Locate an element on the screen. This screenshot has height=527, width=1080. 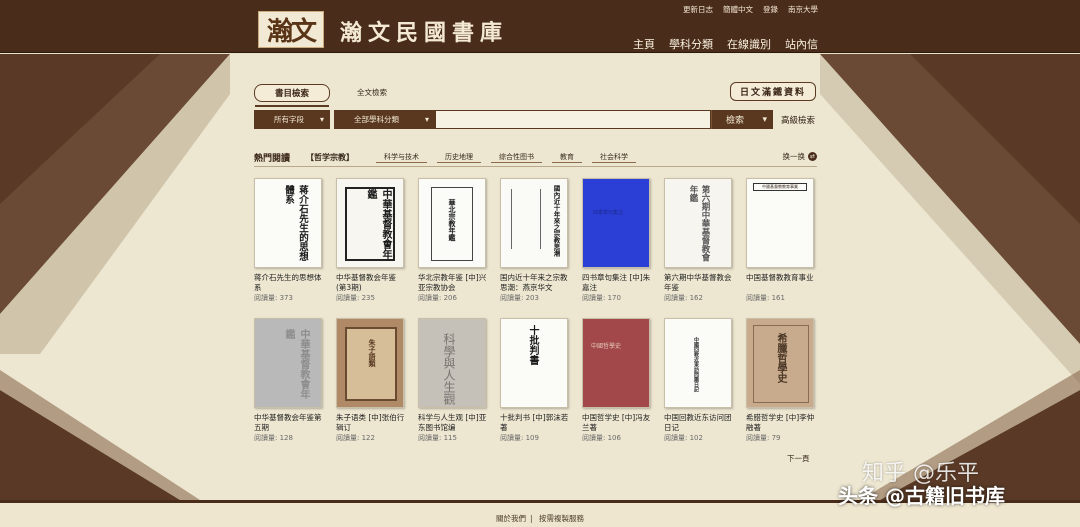
cover-text: 第六期中華基督教會年鑑 is located at coordinates (699, 223).